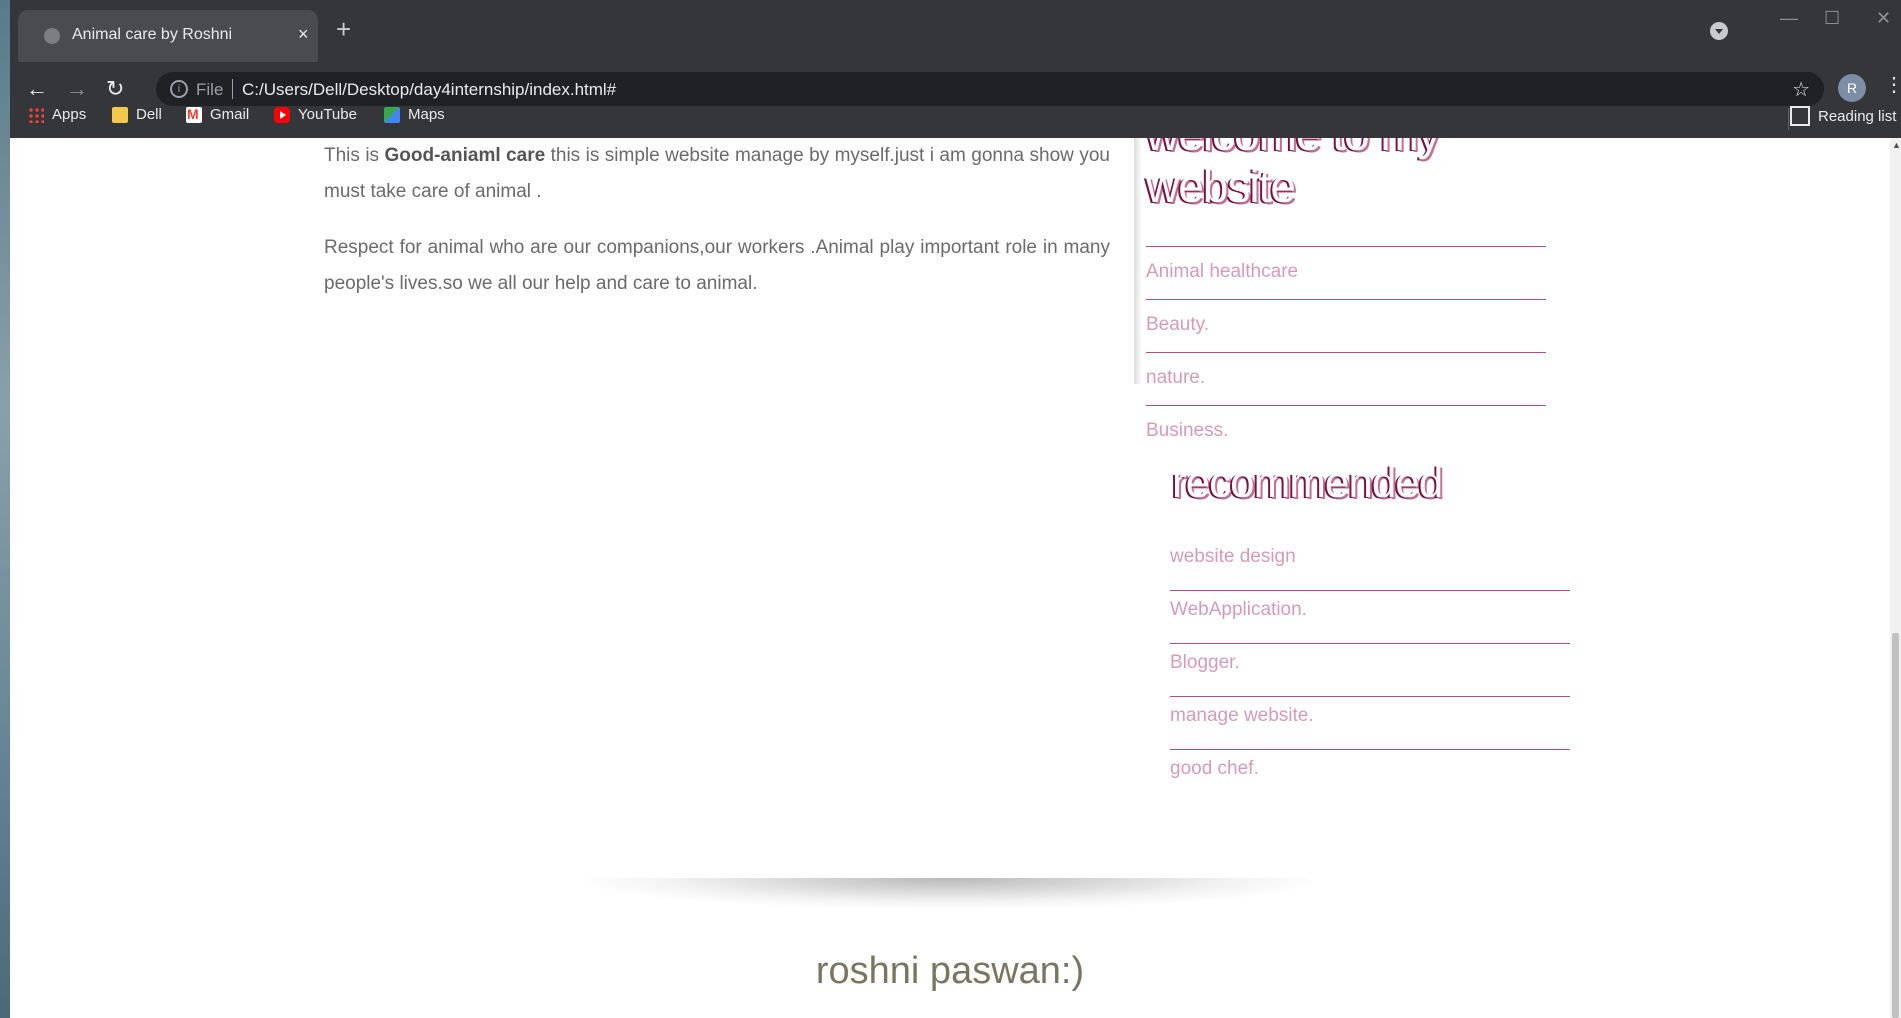 The height and width of the screenshot is (1018, 1901). Describe the element at coordinates (1719, 31) in the screenshot. I see `tab-search-icon` at that location.